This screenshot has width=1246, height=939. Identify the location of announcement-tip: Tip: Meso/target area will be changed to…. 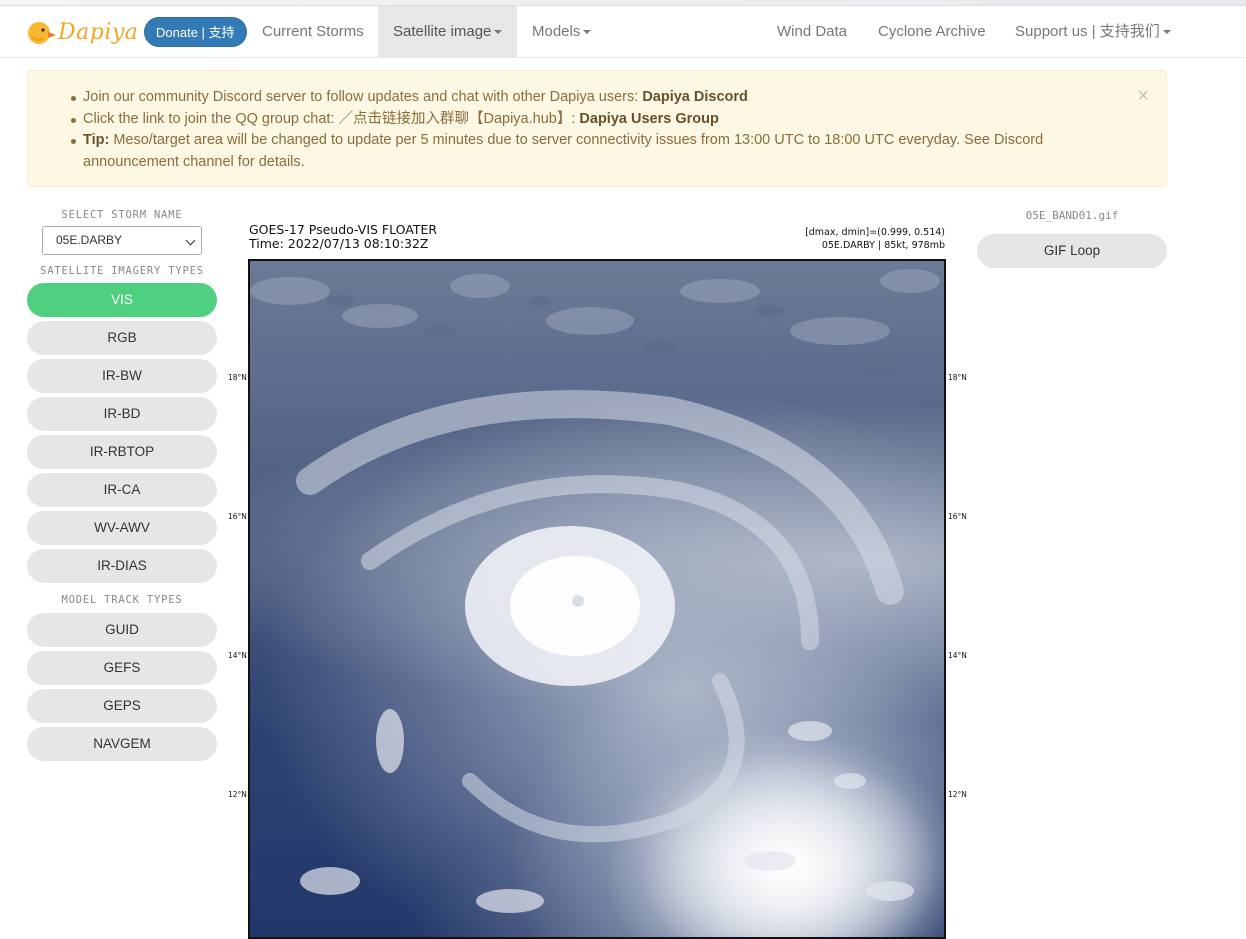
(597, 151).